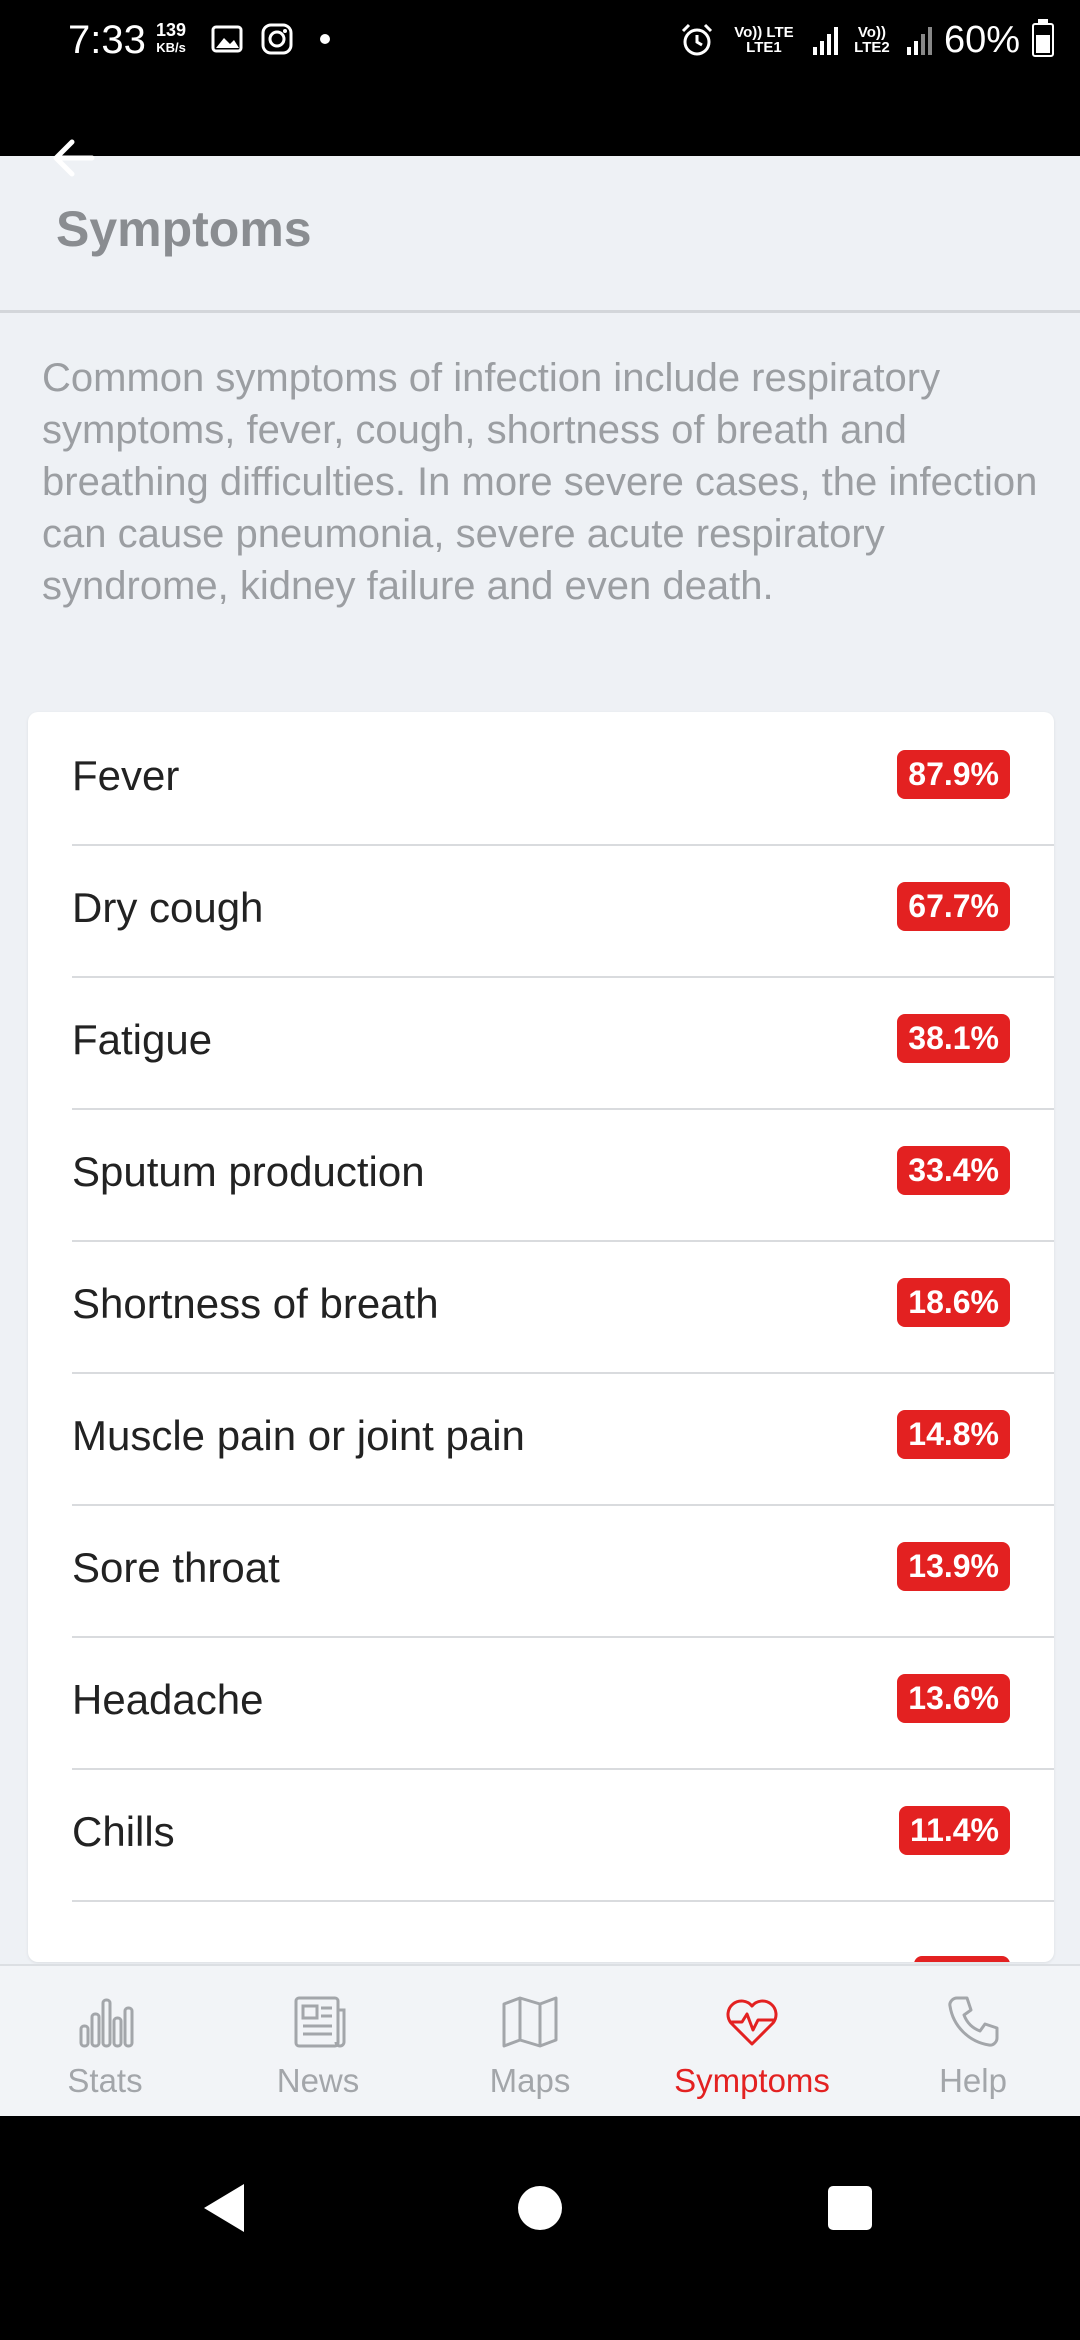 Image resolution: width=1080 pixels, height=2340 pixels. I want to click on symptom-row: Headache 13.6%, so click(563, 1703).